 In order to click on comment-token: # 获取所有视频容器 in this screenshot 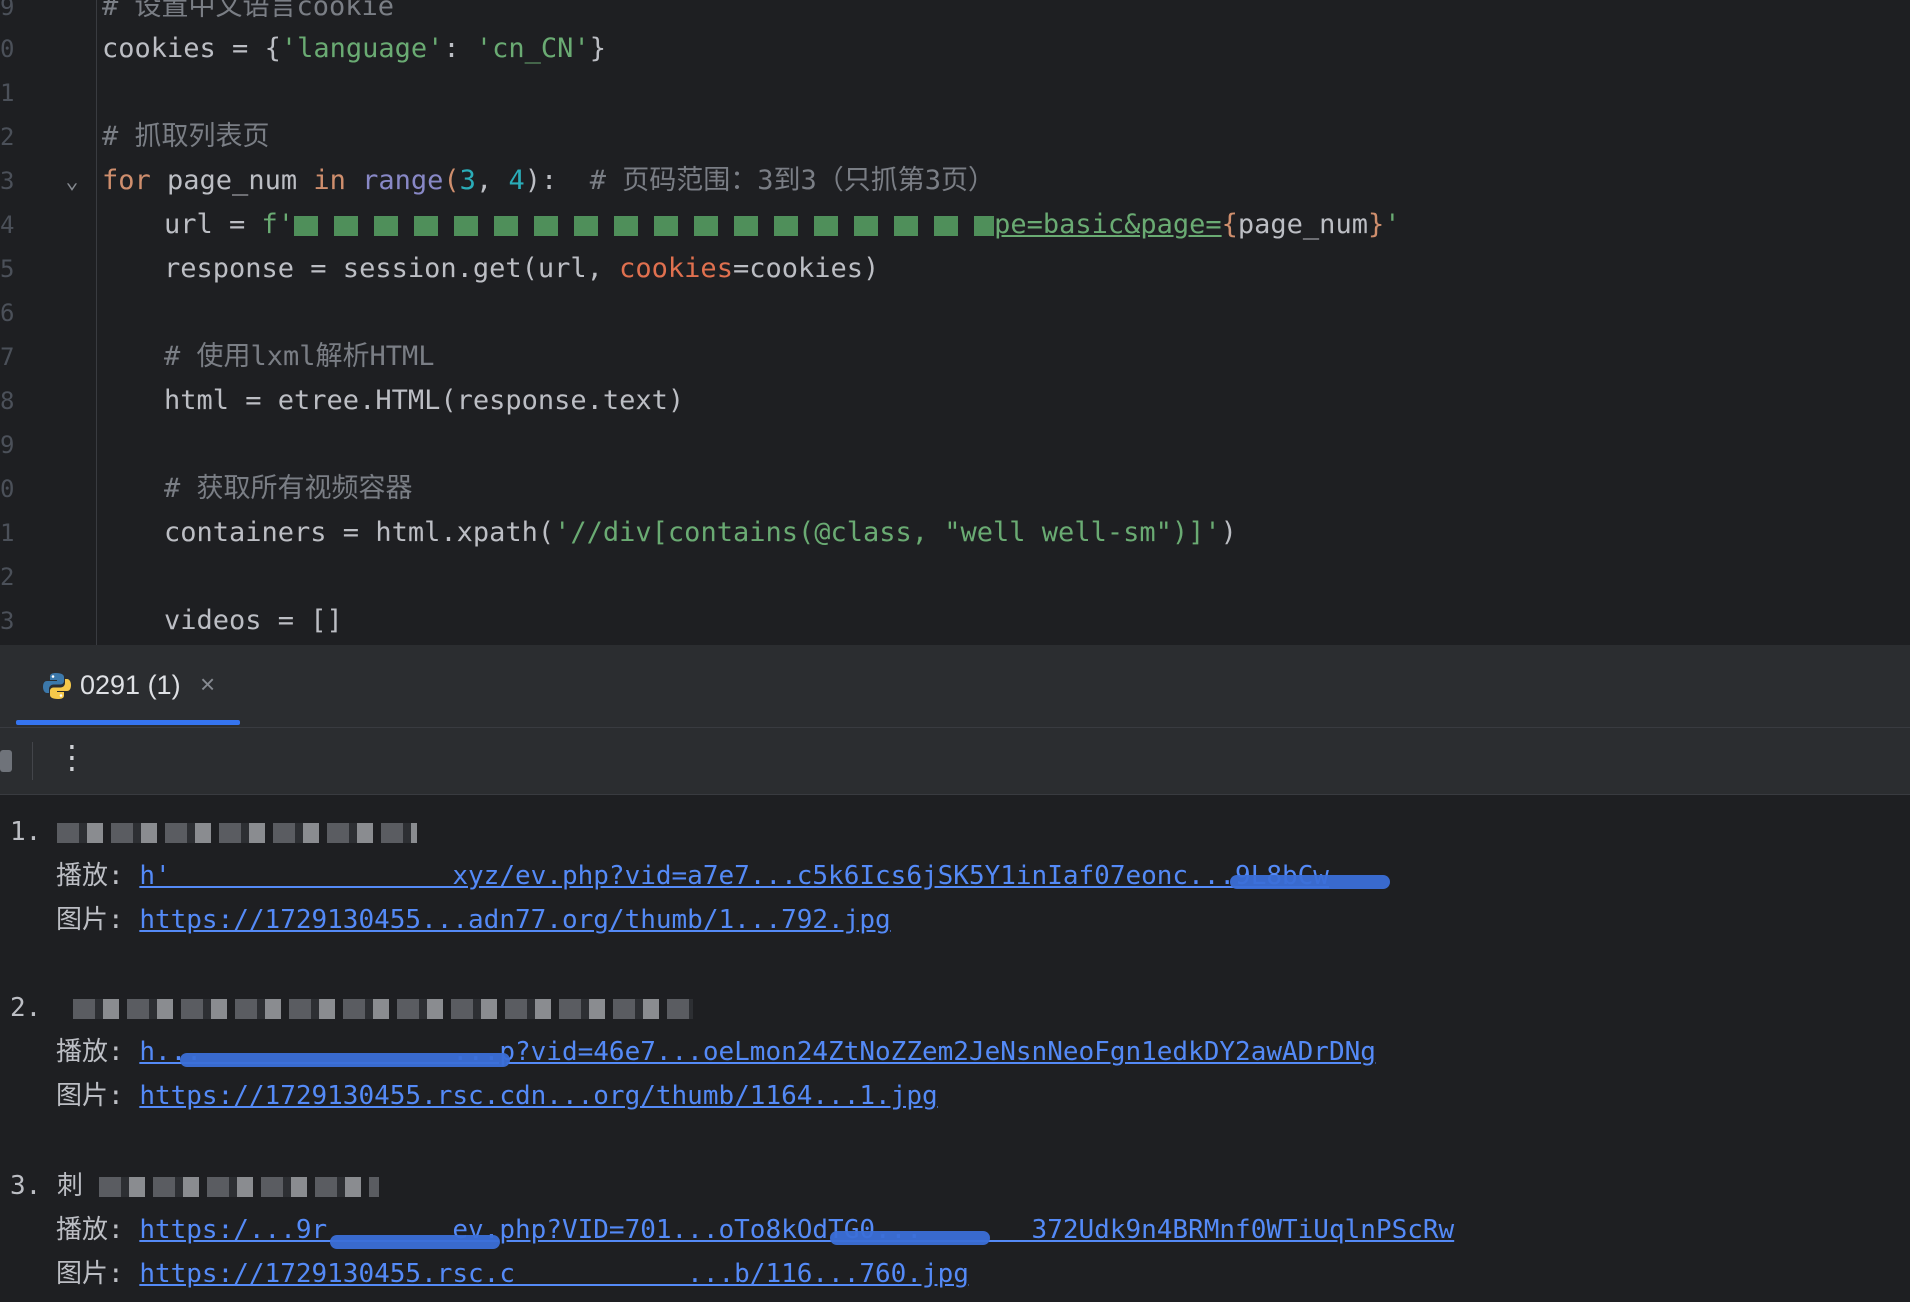, I will do `click(288, 488)`.